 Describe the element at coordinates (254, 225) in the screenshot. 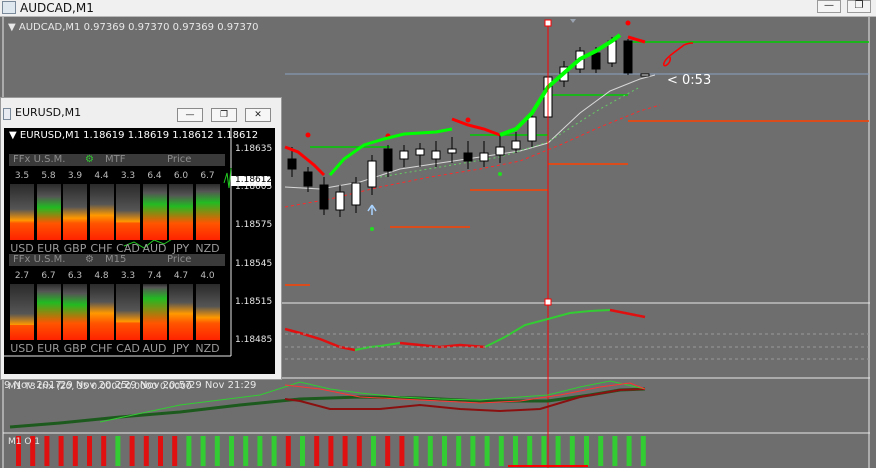

I see `price-tick: 1.18575` at that location.